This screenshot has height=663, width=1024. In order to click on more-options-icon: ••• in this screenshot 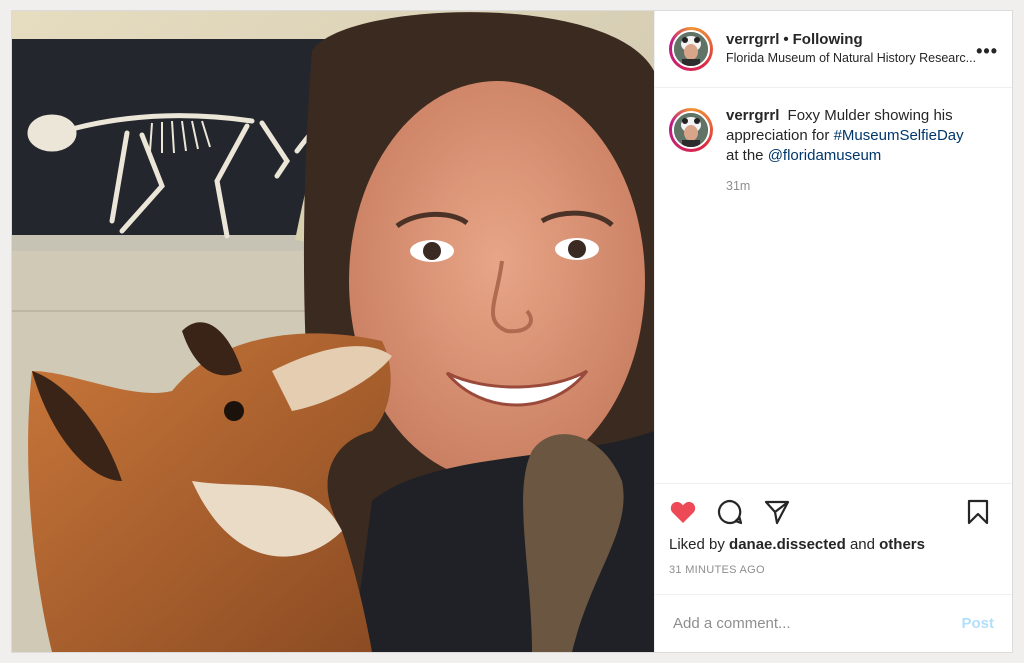, I will do `click(987, 51)`.